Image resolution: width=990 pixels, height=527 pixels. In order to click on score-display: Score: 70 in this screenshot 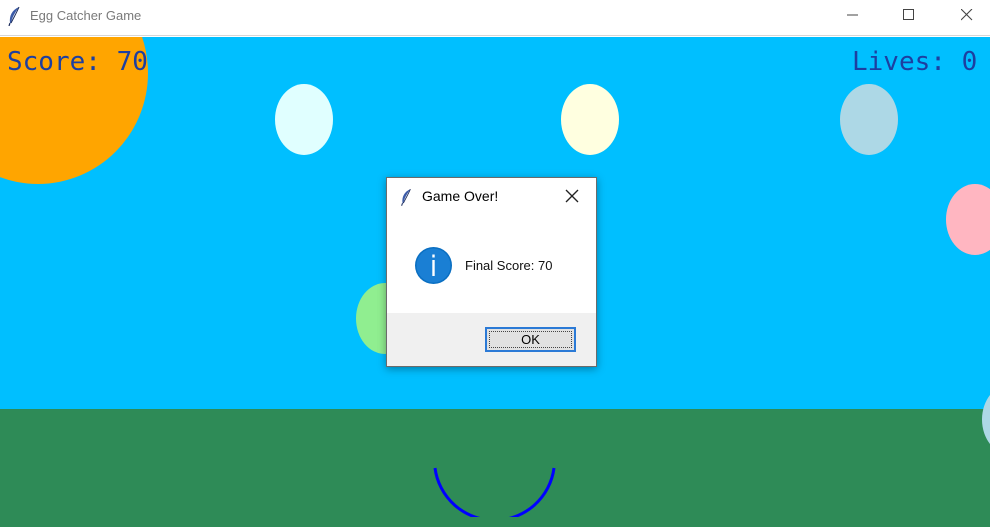, I will do `click(77, 62)`.